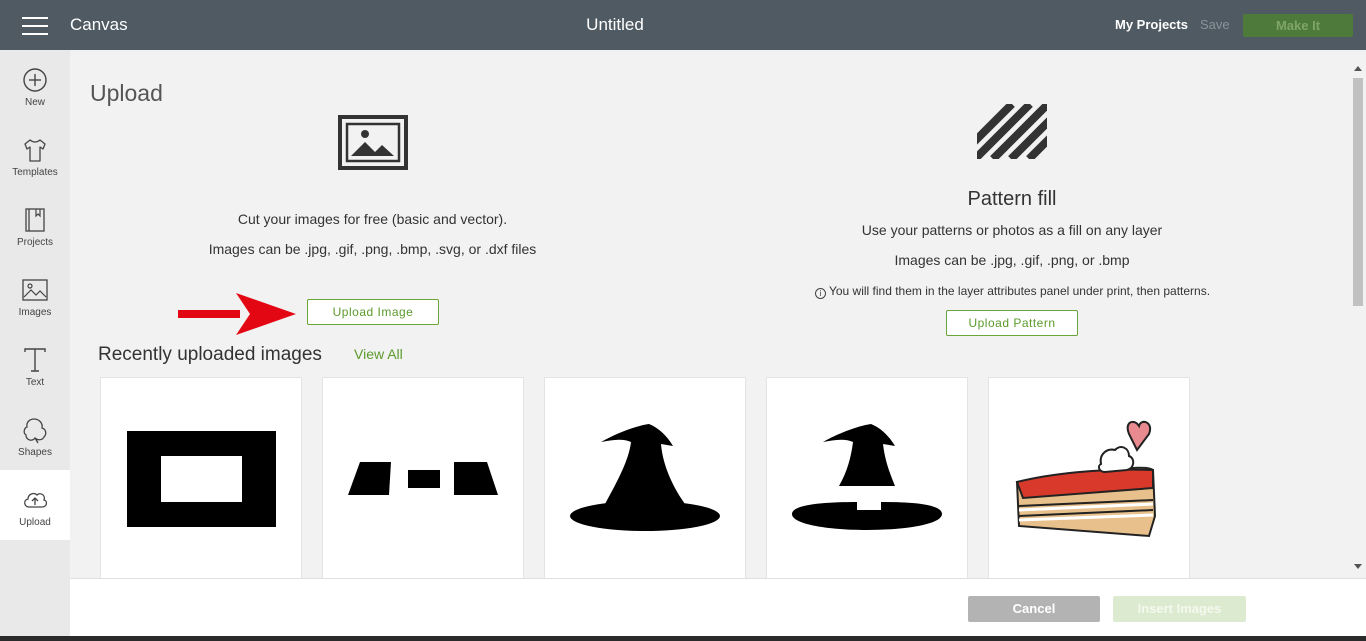 The width and height of the screenshot is (1366, 641). Describe the element at coordinates (36, 500) in the screenshot. I see `upload-cloud-icon` at that location.